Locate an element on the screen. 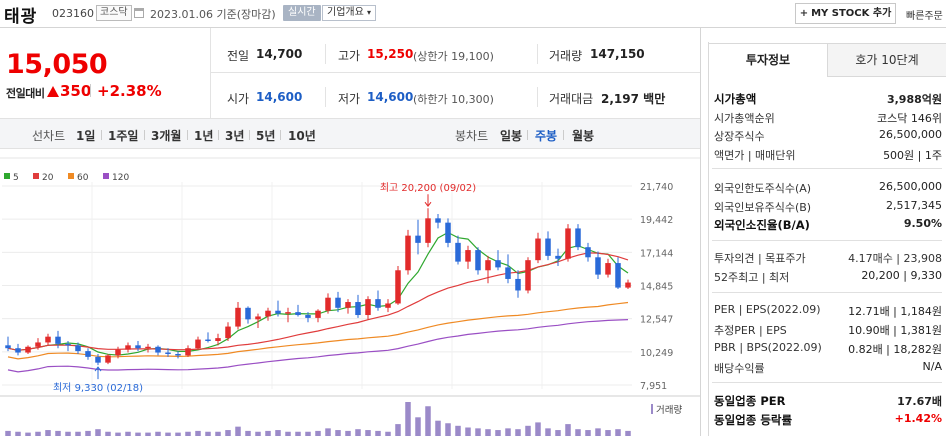 This screenshot has width=946, height=436. tab-order-book: 호가 10단계 is located at coordinates (887, 60).